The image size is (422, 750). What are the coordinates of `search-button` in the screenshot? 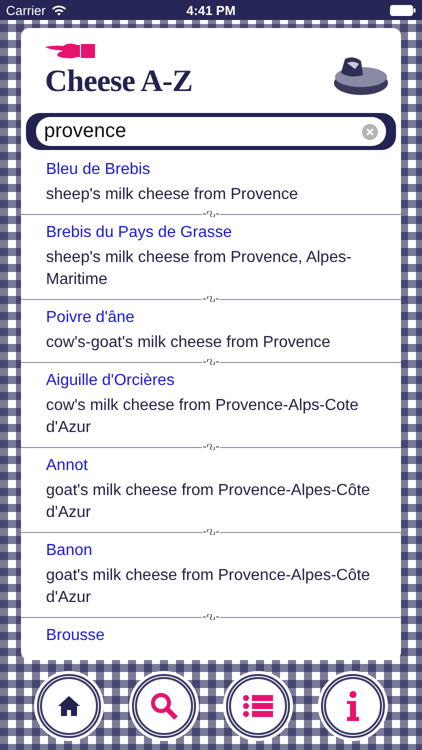 It's located at (164, 706).